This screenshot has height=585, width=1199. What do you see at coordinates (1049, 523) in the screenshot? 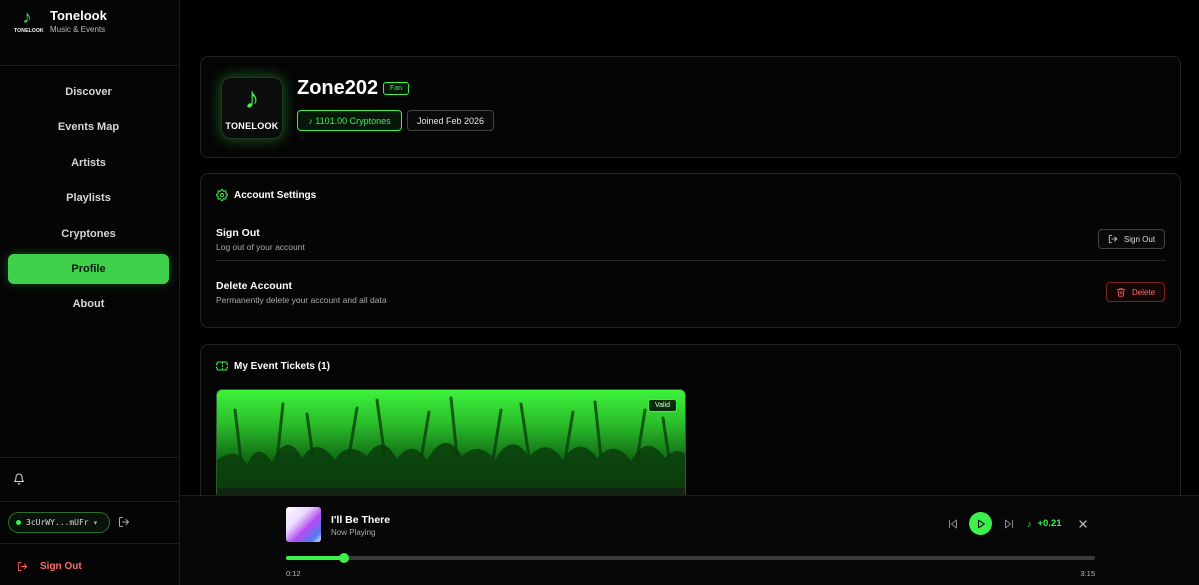
I see `reward-value: +0.21` at bounding box center [1049, 523].